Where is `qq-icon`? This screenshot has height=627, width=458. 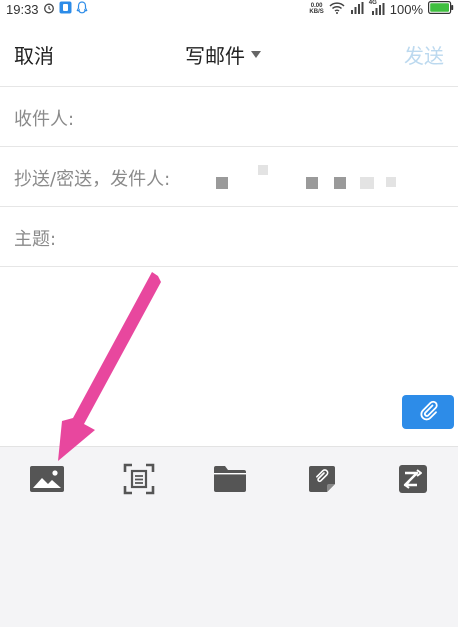 qq-icon is located at coordinates (82, 9).